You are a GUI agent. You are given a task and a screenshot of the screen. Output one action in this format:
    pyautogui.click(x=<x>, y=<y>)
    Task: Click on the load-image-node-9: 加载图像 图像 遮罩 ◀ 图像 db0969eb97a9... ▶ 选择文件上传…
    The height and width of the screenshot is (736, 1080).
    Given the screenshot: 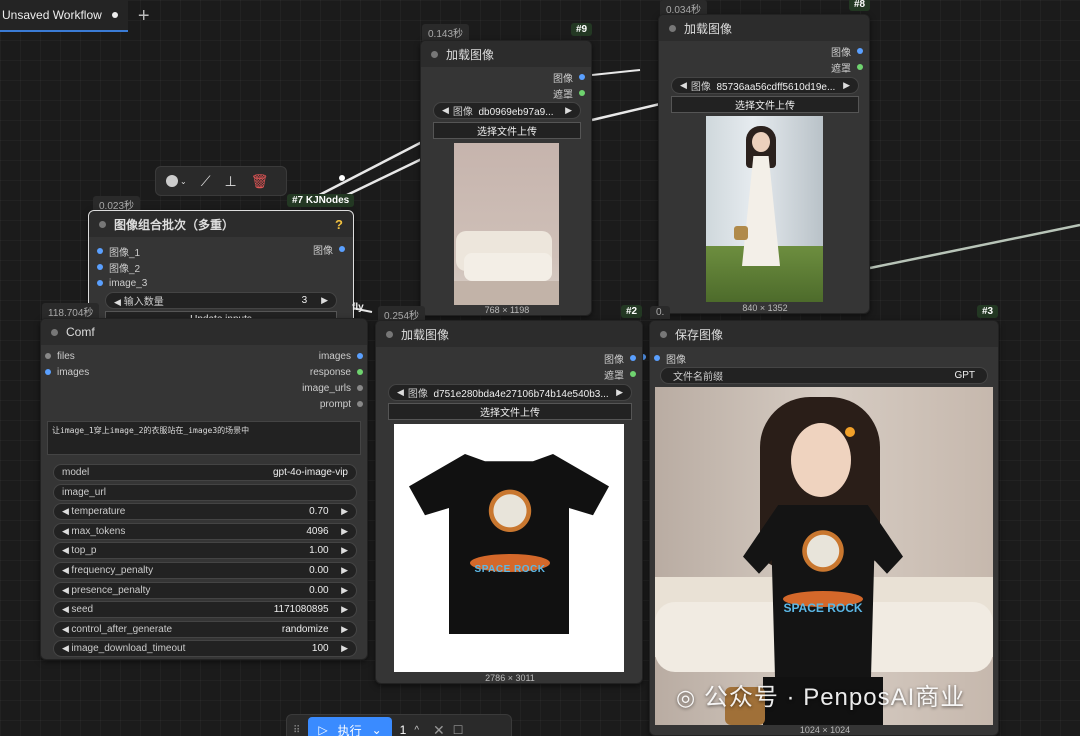 What is the action you would take?
    pyautogui.click(x=506, y=178)
    